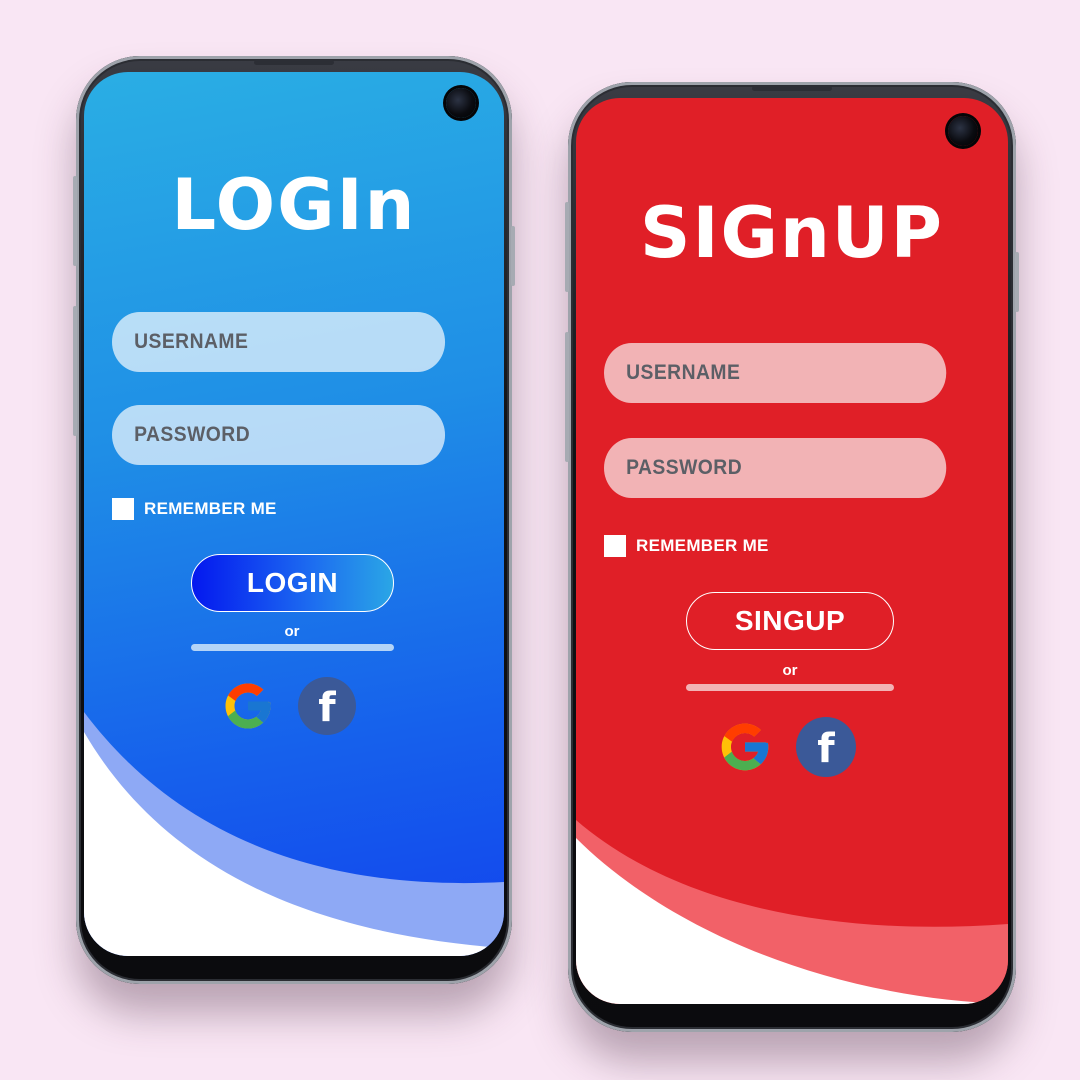 This screenshot has height=1080, width=1080. I want to click on google-login-button, so click(248, 706).